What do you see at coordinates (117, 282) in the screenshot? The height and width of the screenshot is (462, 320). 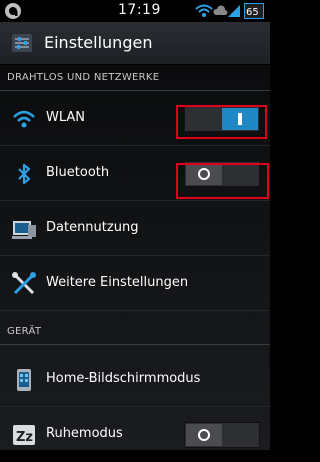 I see `more-settings-label: Weitere Einstellungen` at bounding box center [117, 282].